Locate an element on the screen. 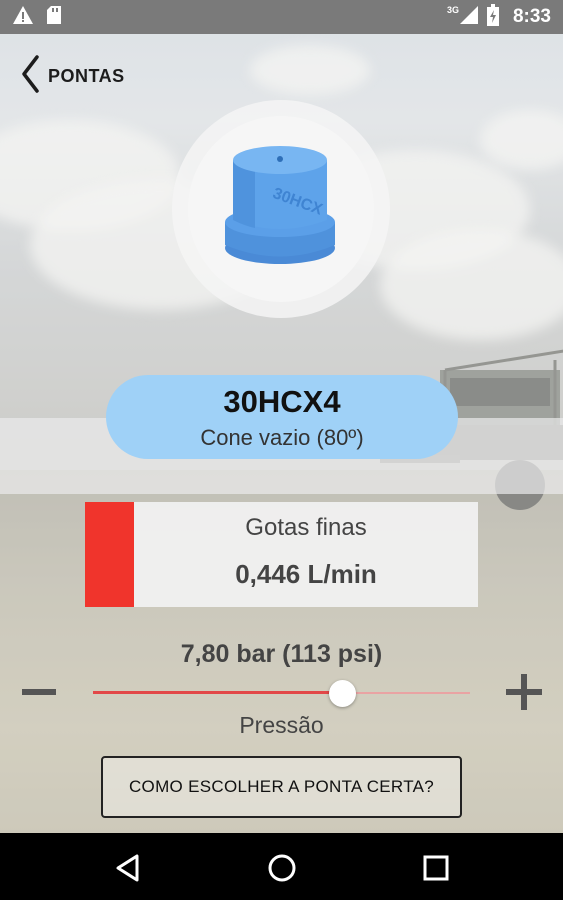  back-button: PONTAS is located at coordinates (72, 76).